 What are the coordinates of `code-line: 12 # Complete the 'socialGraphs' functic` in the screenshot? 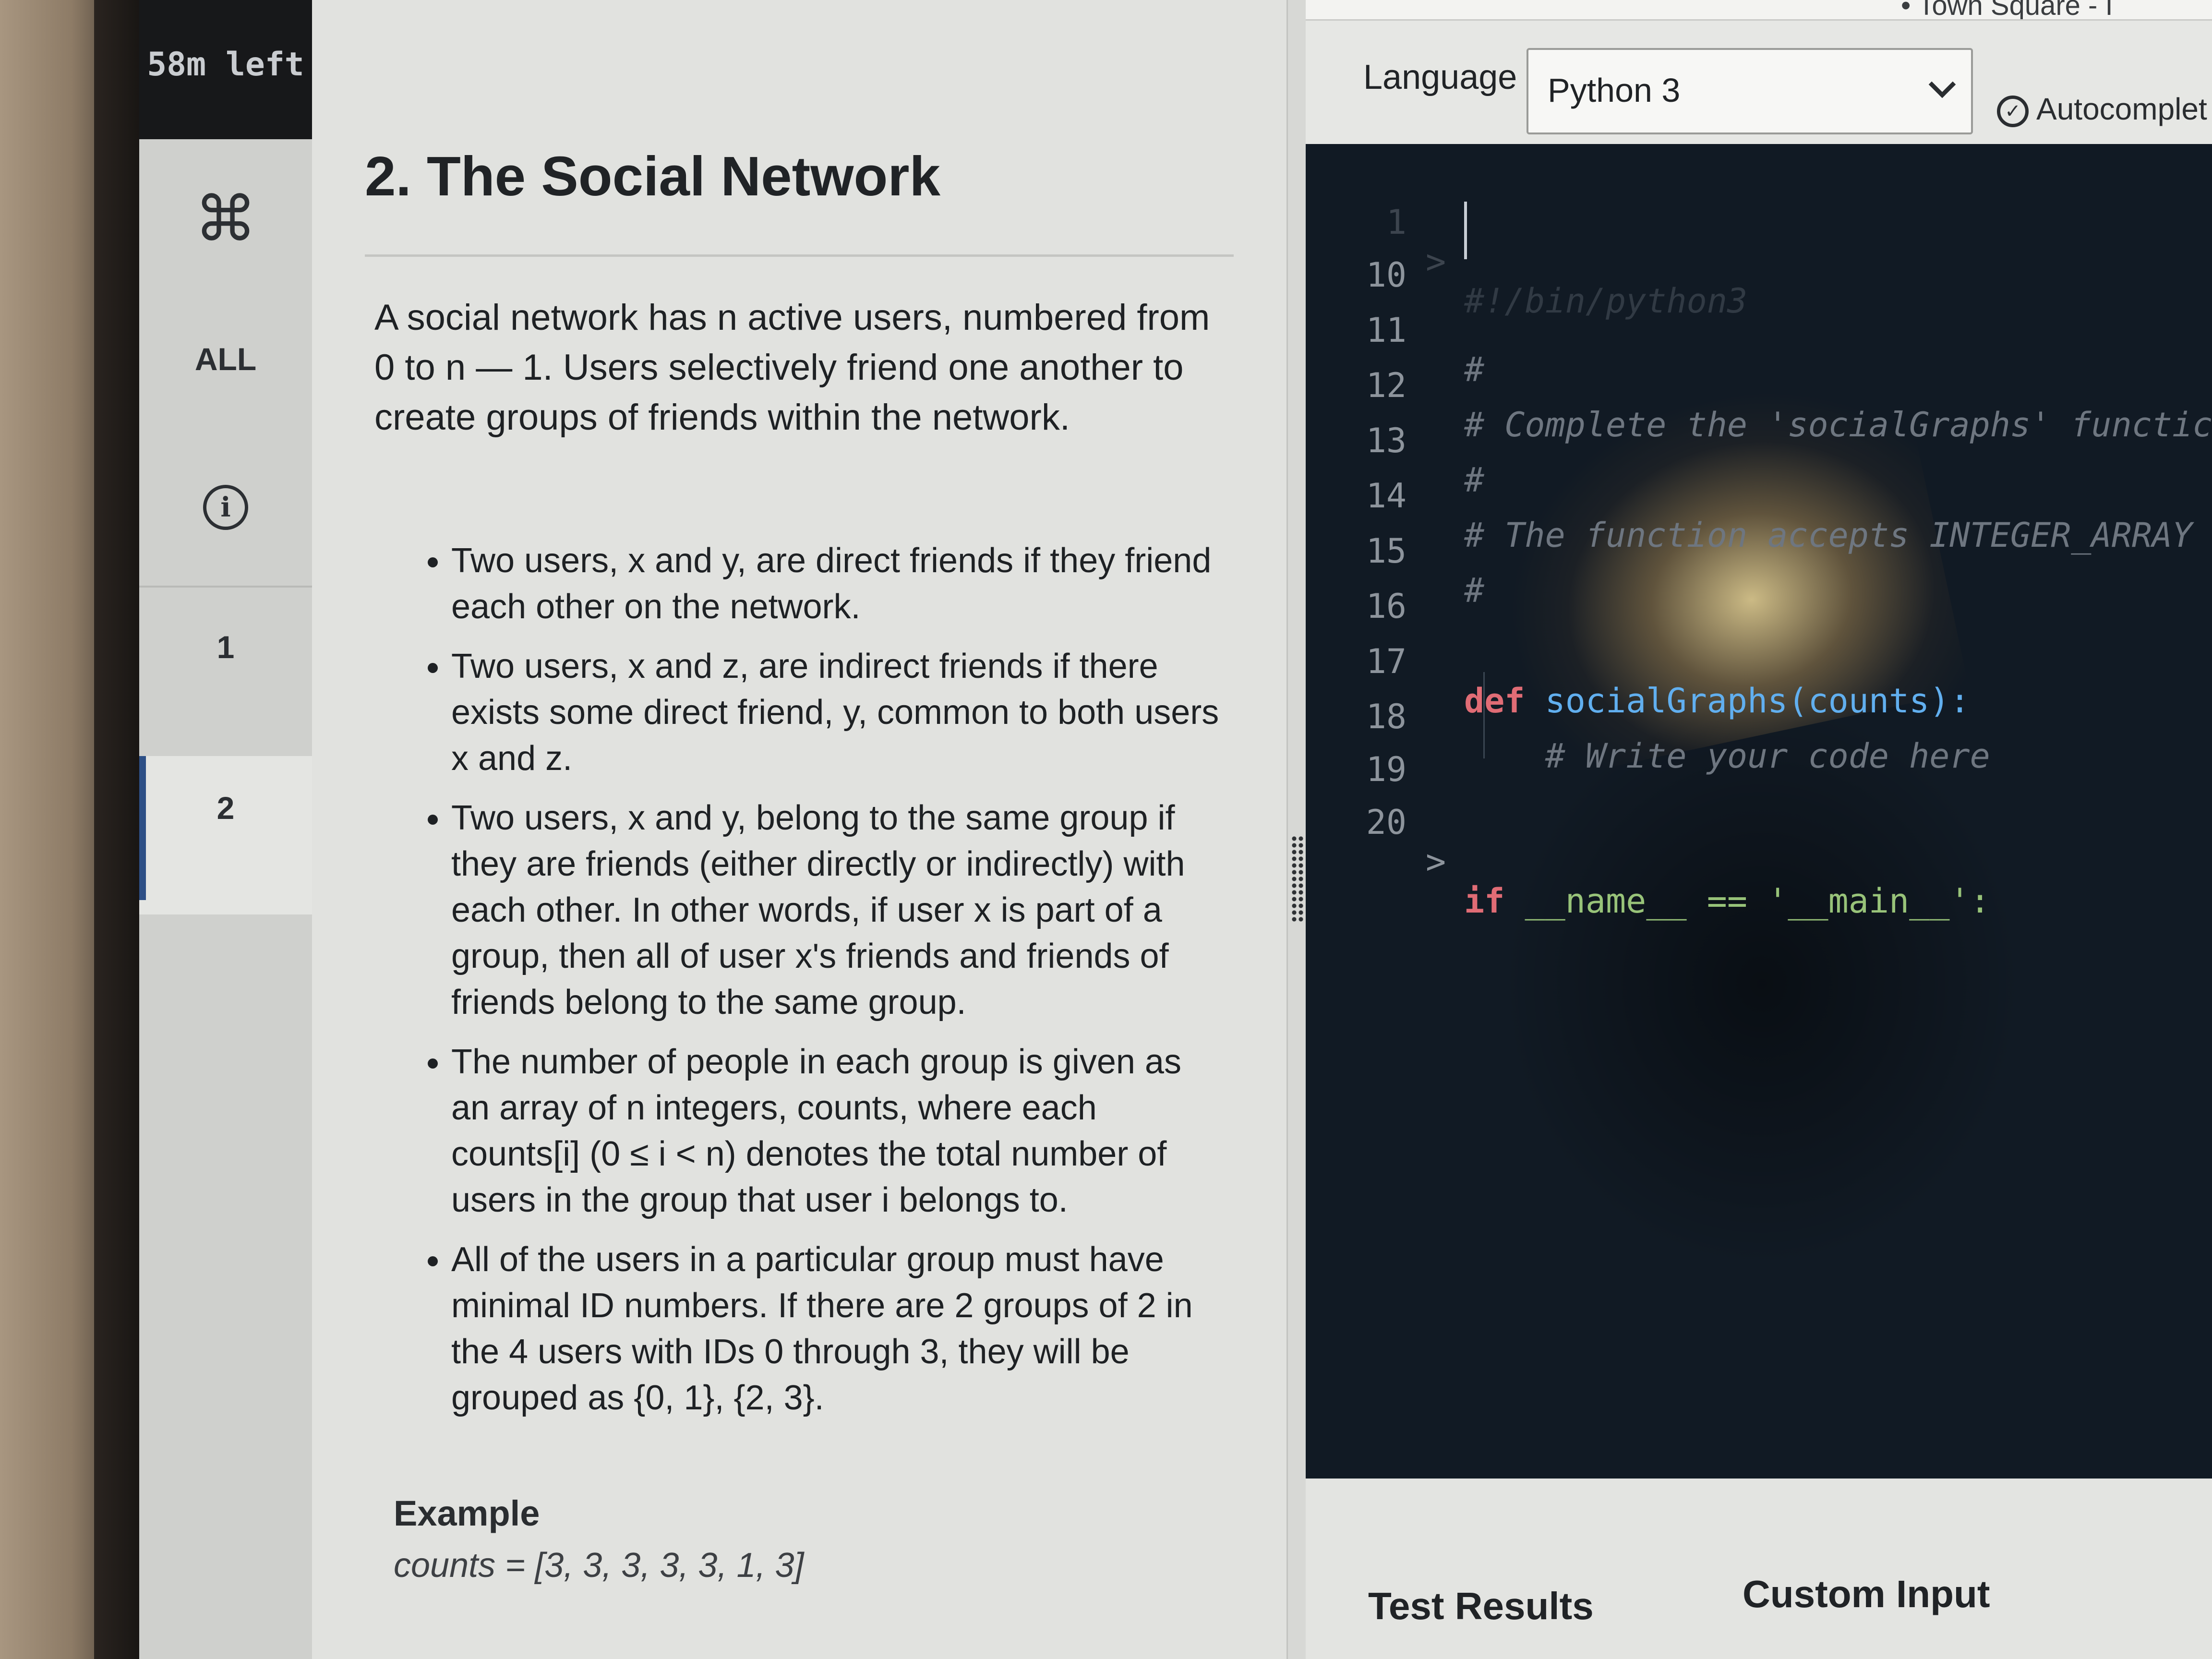 It's located at (1759, 385).